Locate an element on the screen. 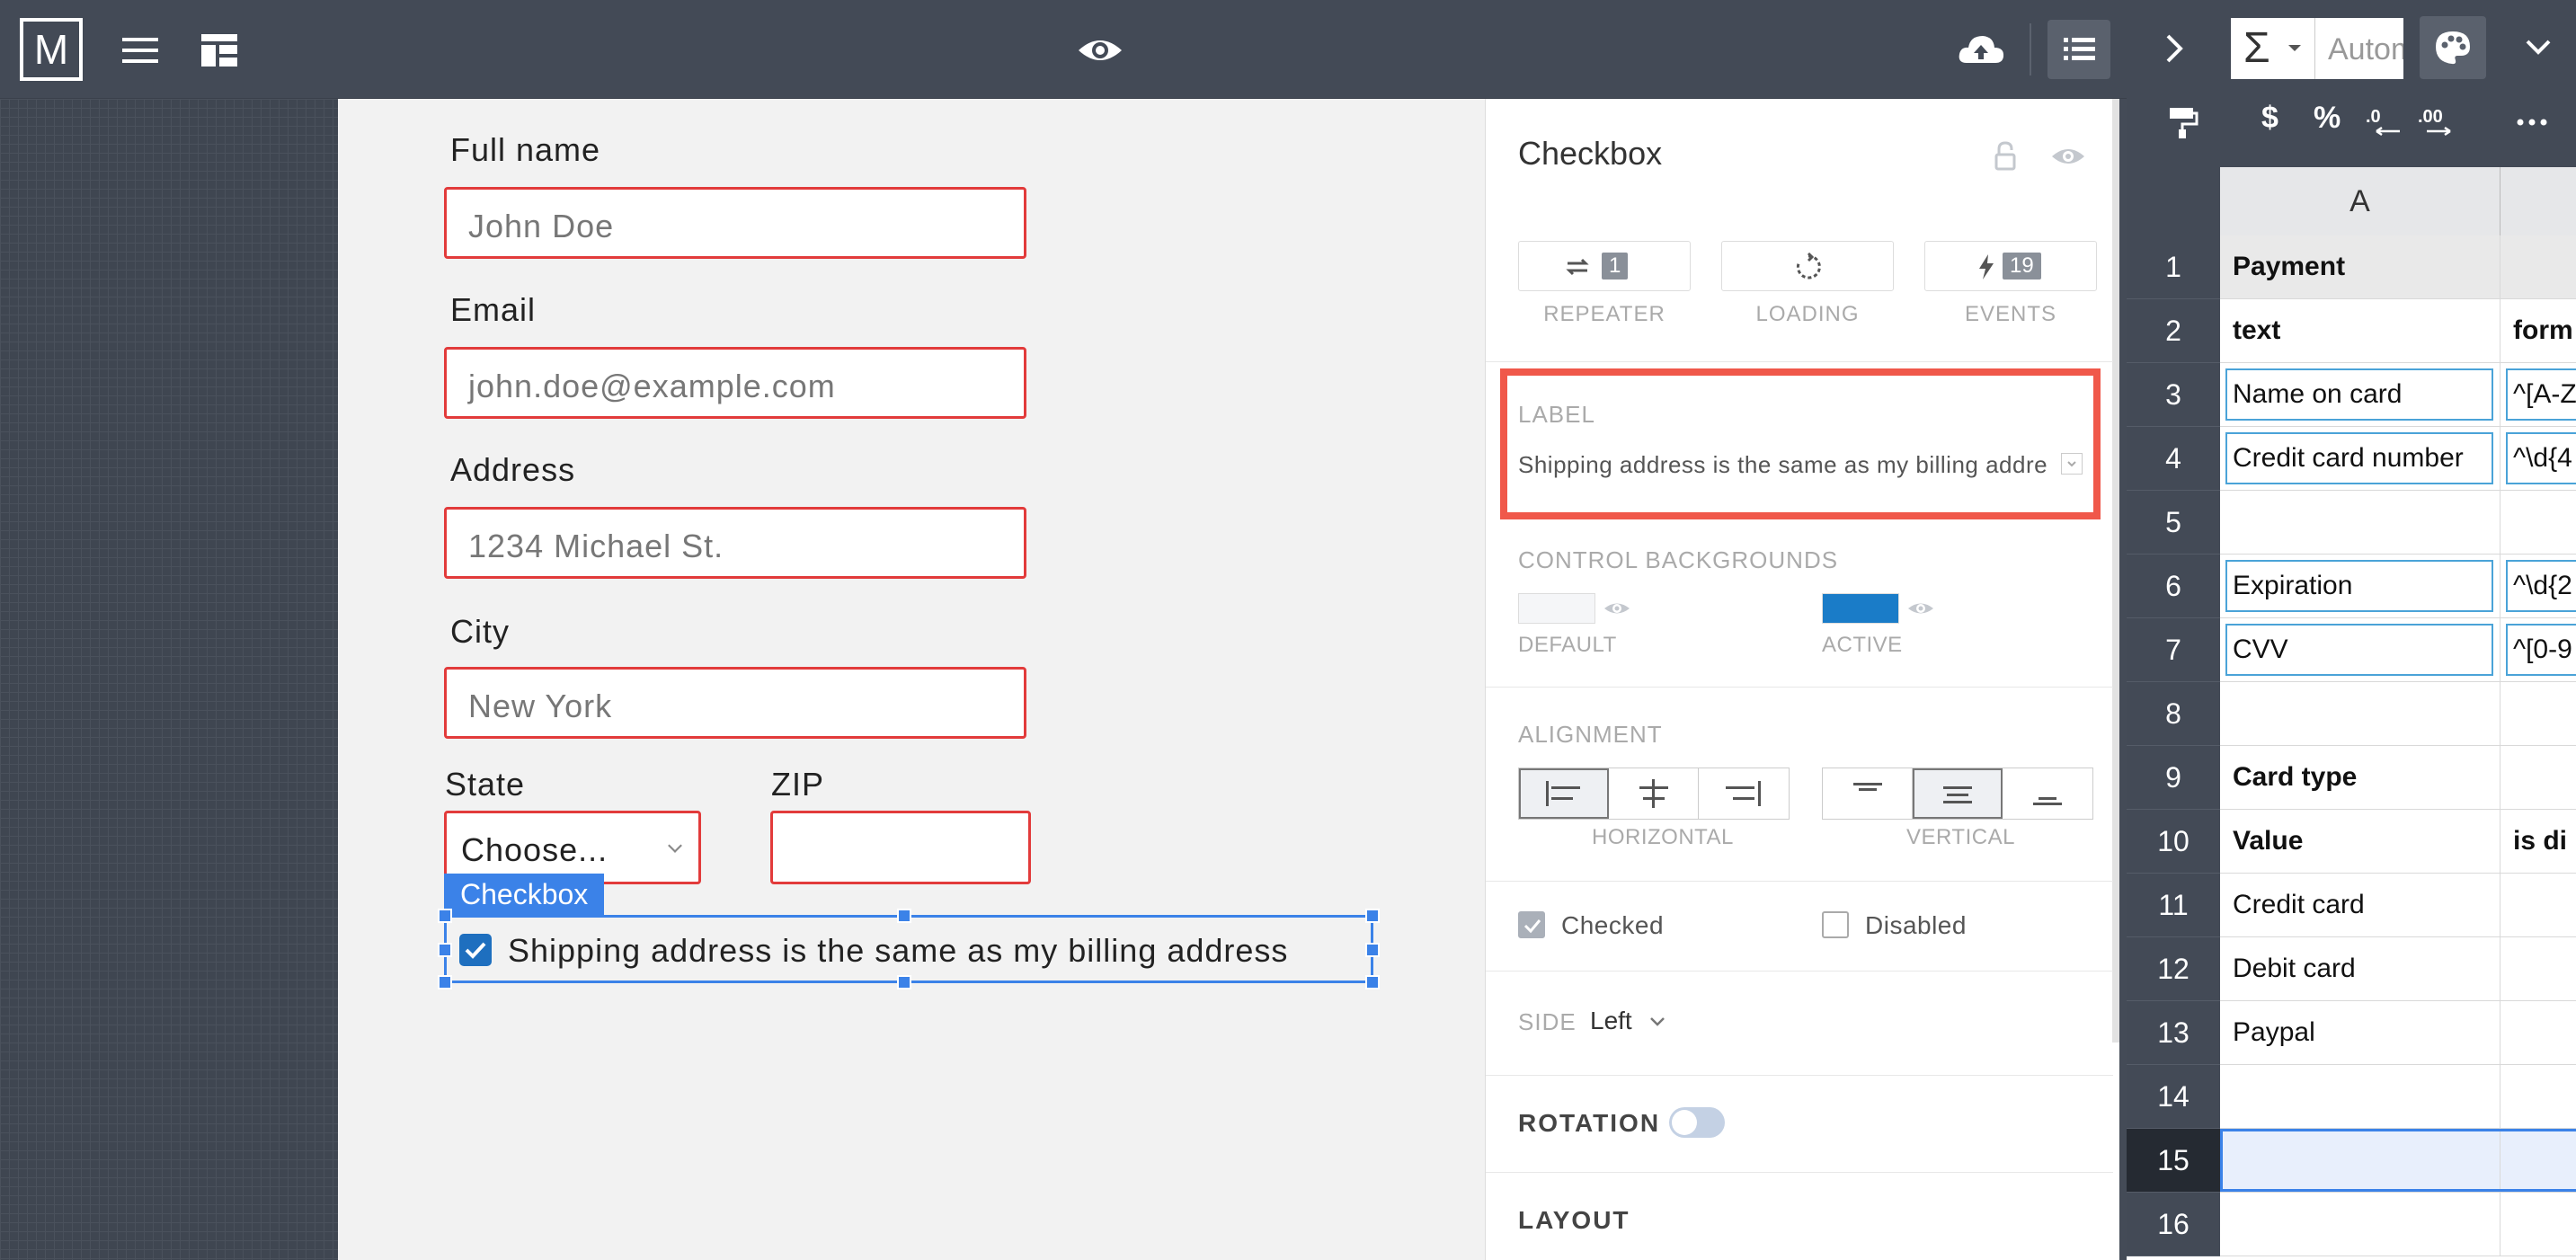  cell-a: Name on card is located at coordinates (2360, 394).